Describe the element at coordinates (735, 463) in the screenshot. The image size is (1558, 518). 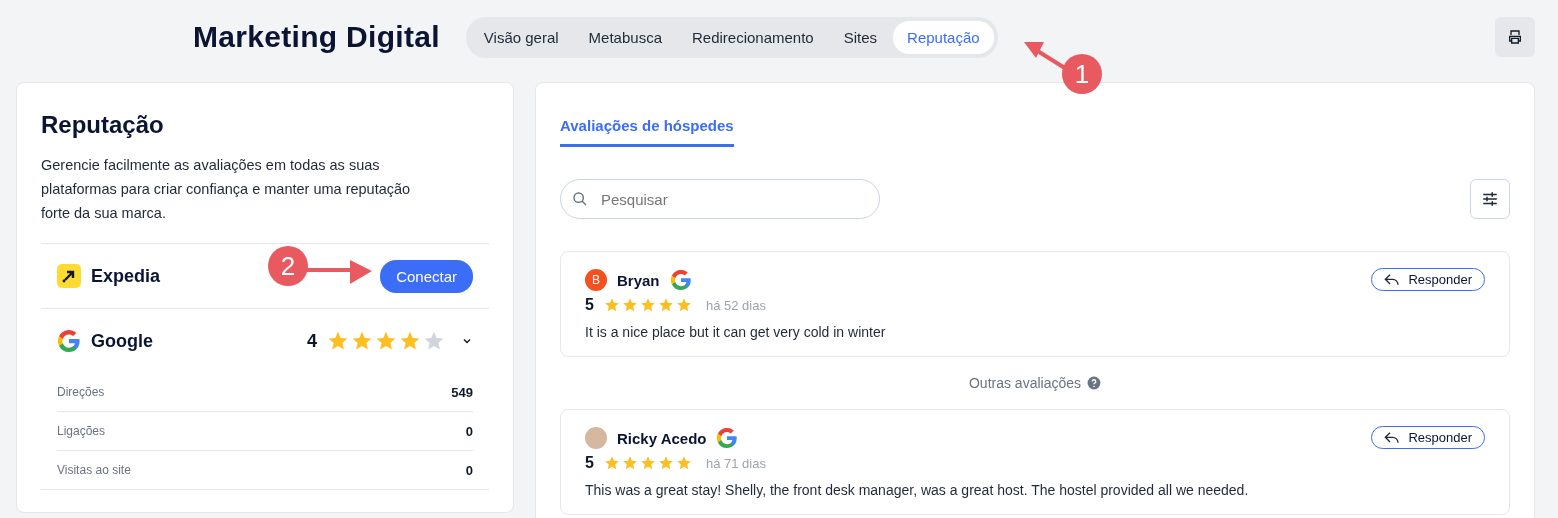
I see `review-age: há 71 dias` at that location.